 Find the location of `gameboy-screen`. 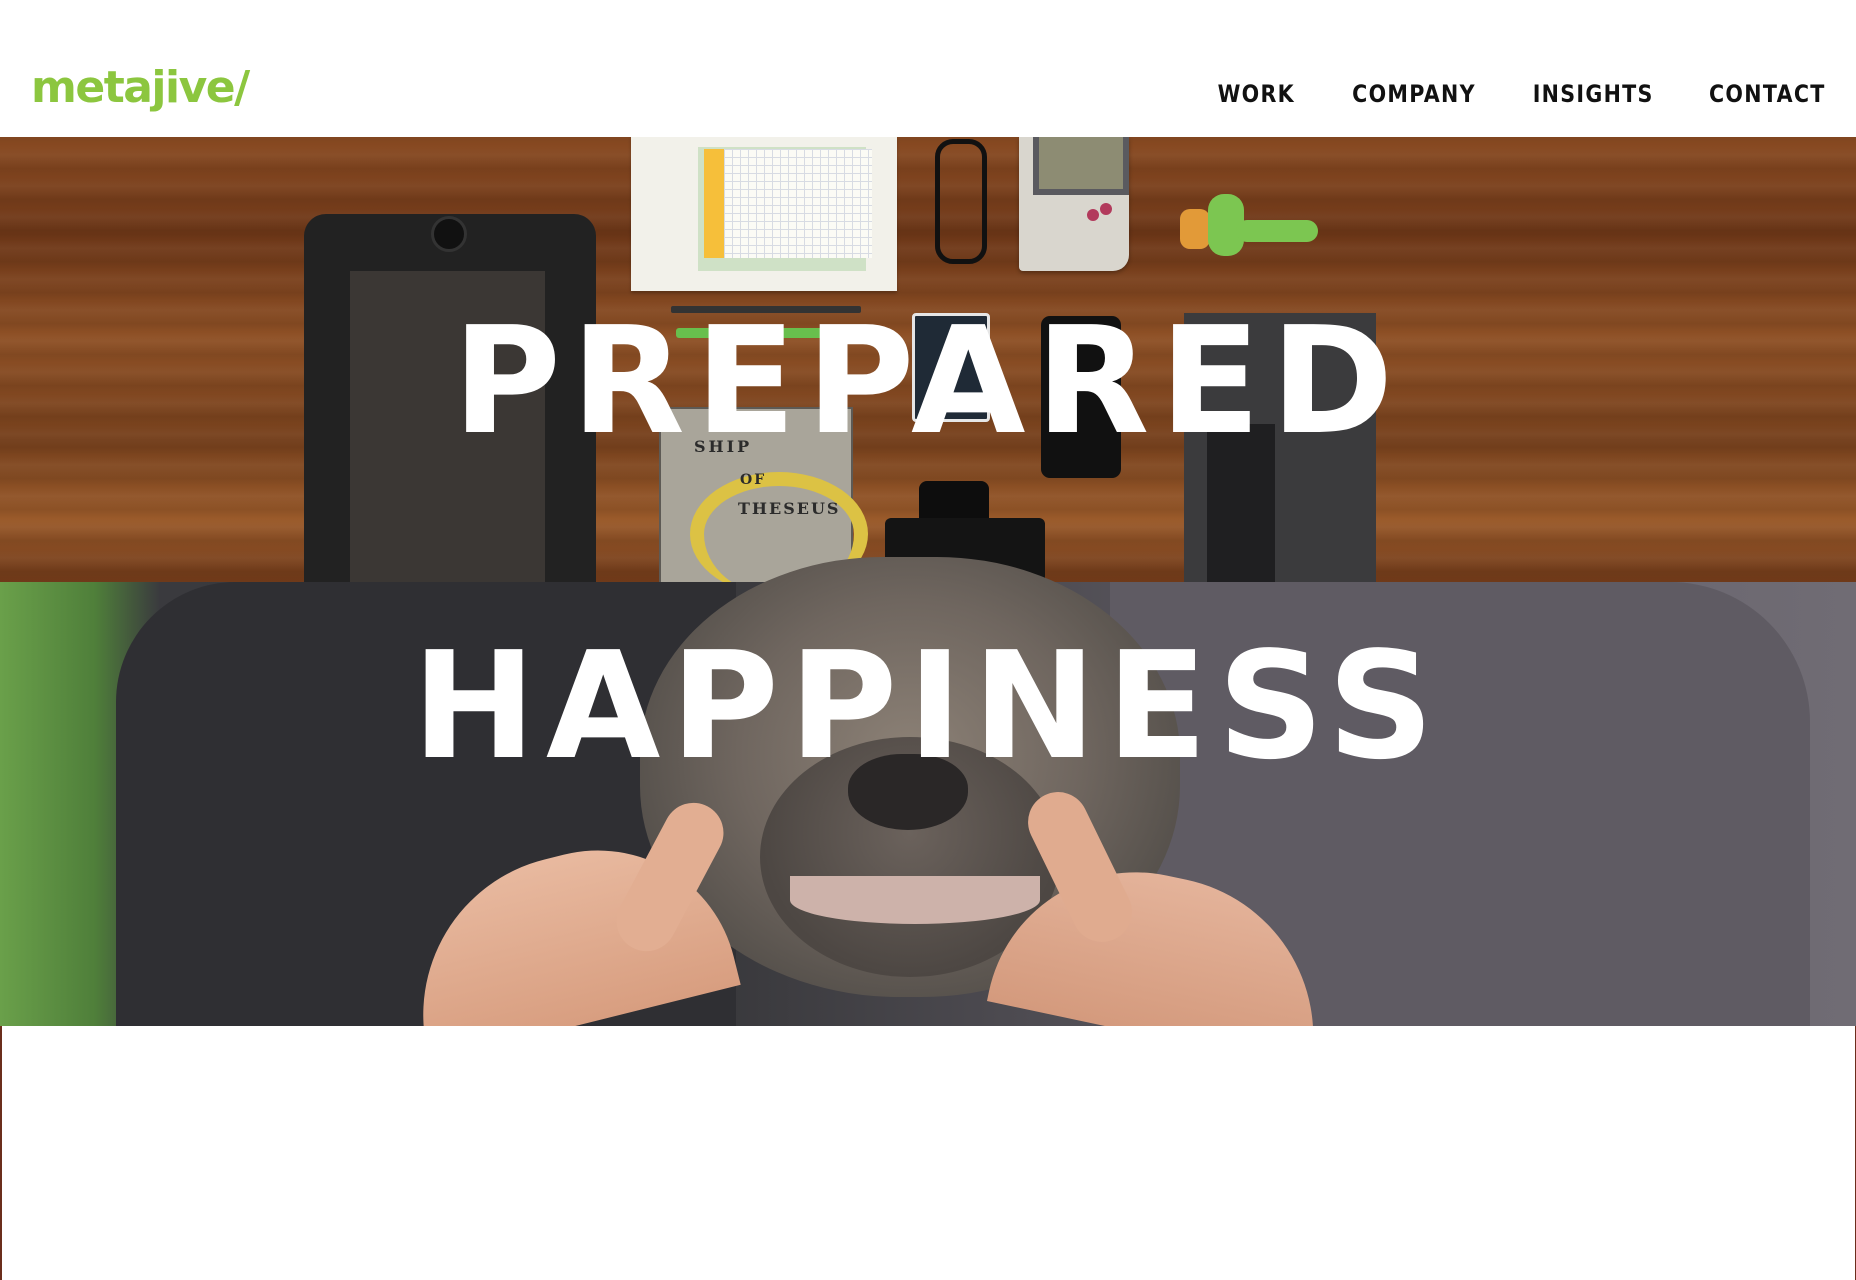

gameboy-screen is located at coordinates (1081, 166).